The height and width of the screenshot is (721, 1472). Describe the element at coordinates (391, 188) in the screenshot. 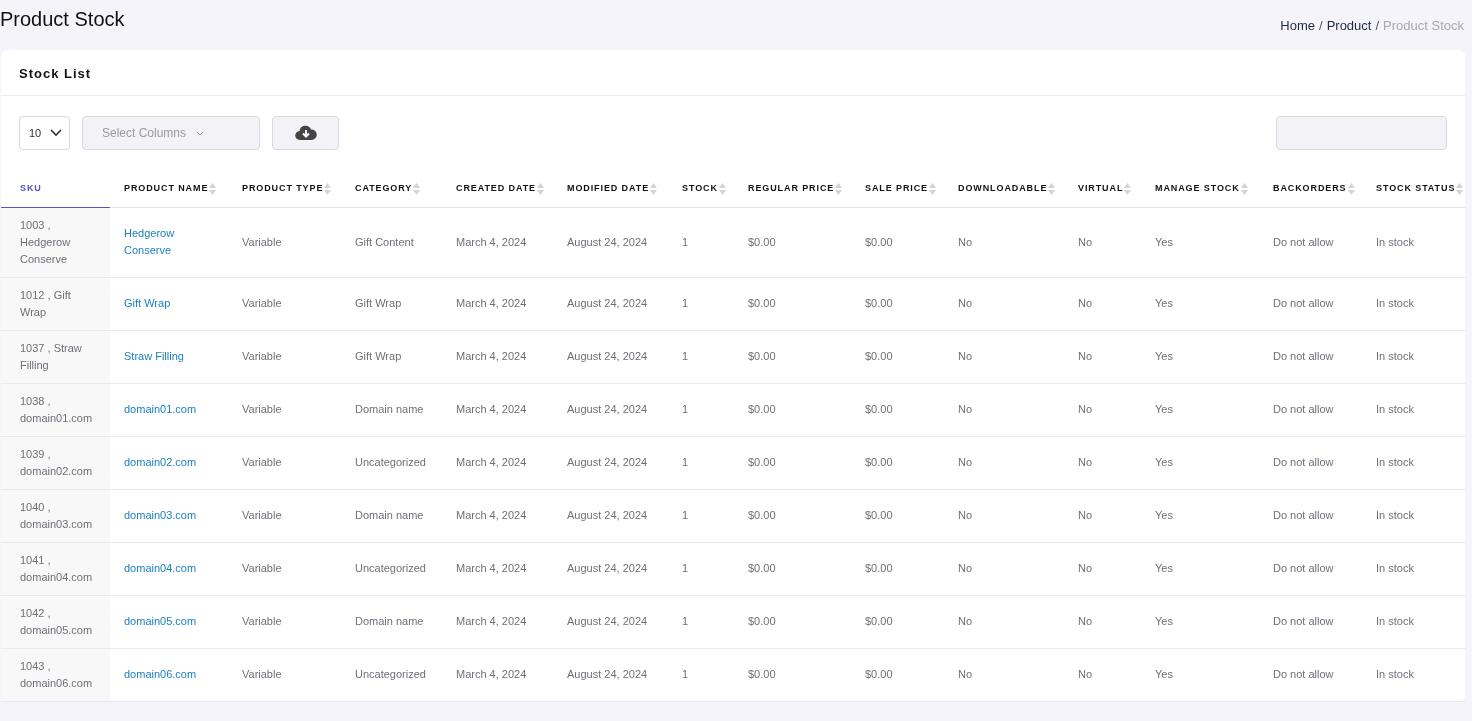

I see `column-header: CATEGORY` at that location.